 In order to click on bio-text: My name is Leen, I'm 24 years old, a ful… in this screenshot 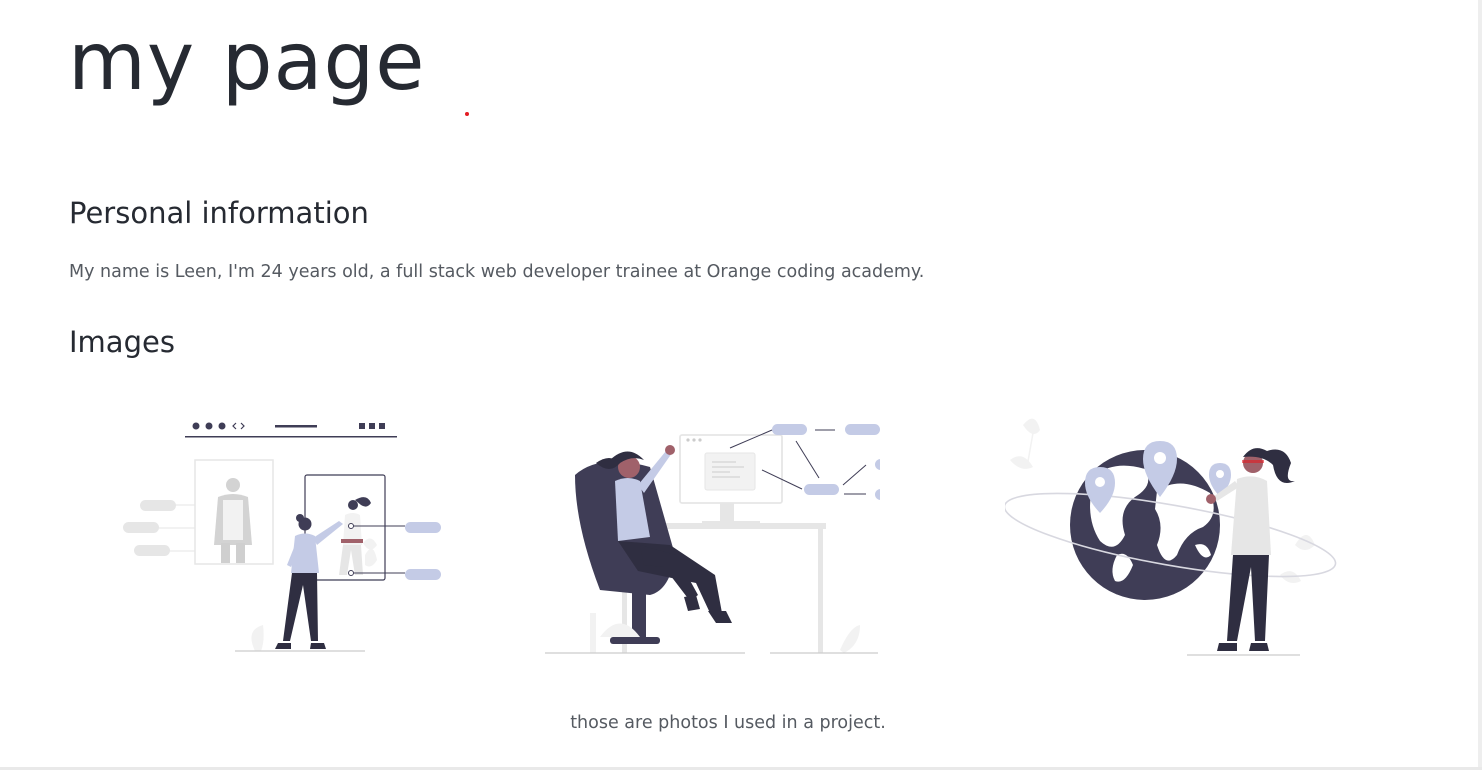, I will do `click(497, 272)`.